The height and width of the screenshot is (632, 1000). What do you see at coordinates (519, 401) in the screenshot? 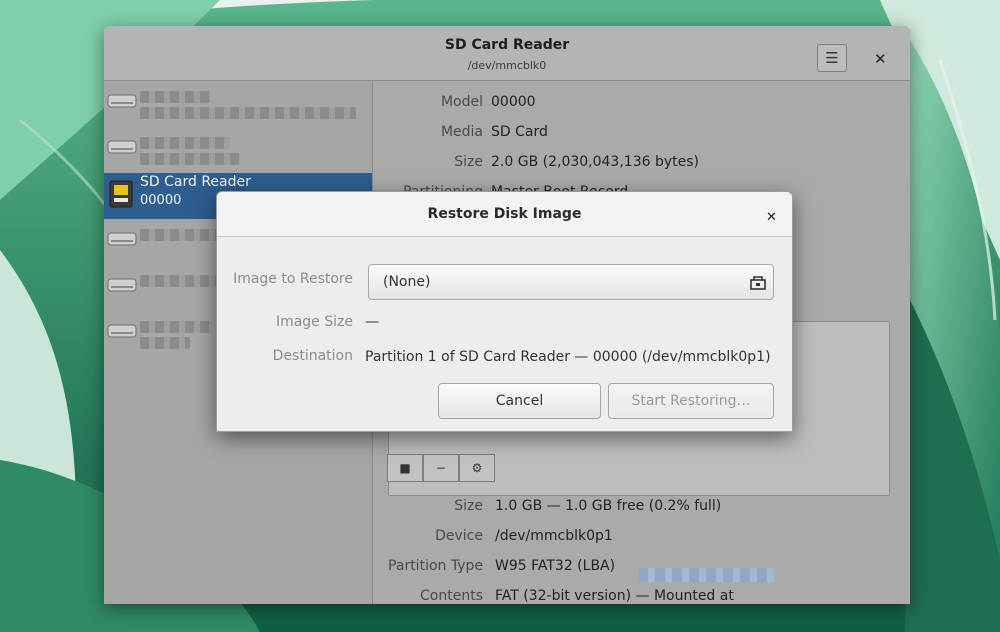
I see `cancel-button: Cancel` at bounding box center [519, 401].